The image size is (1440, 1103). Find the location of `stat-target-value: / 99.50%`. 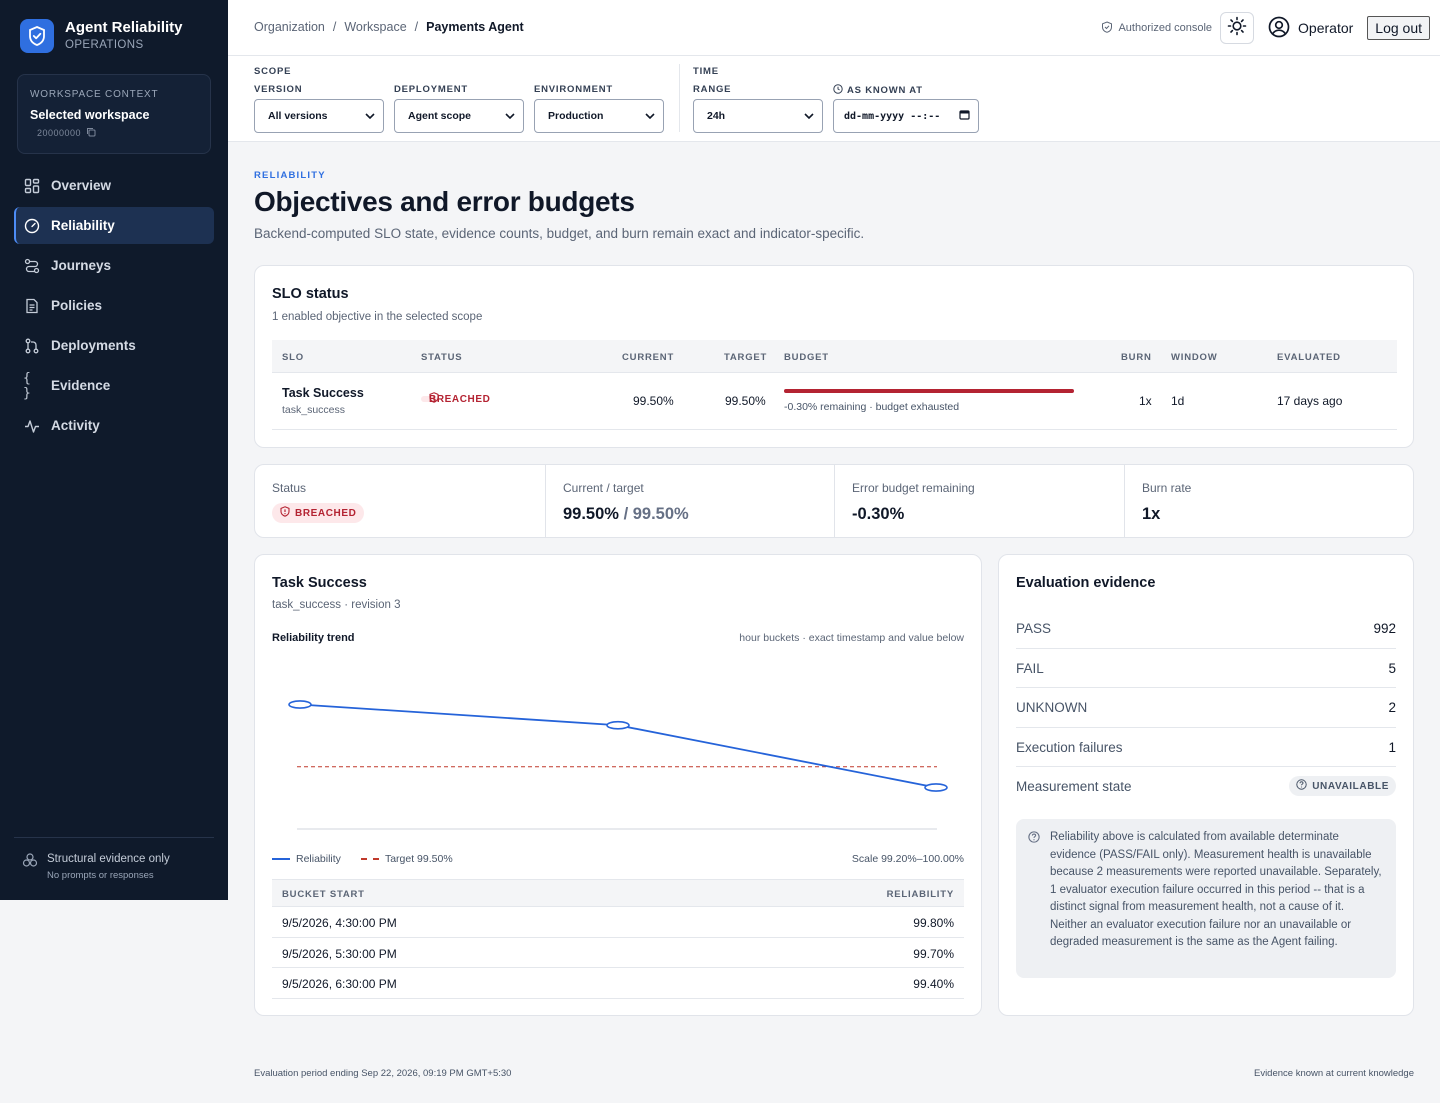

stat-target-value: / 99.50% is located at coordinates (656, 514).